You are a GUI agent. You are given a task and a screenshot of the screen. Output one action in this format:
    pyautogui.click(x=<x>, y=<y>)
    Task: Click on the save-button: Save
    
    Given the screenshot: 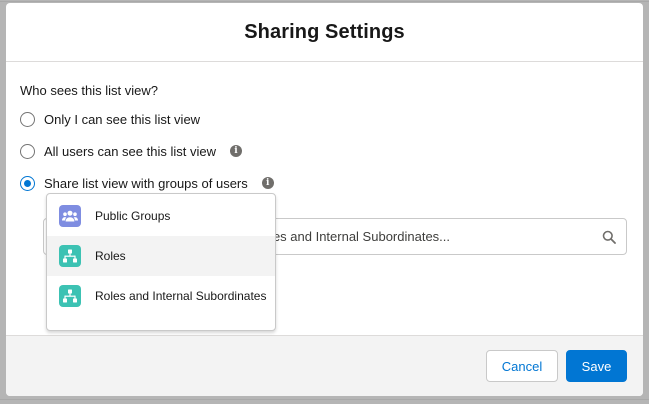 What is the action you would take?
    pyautogui.click(x=596, y=366)
    